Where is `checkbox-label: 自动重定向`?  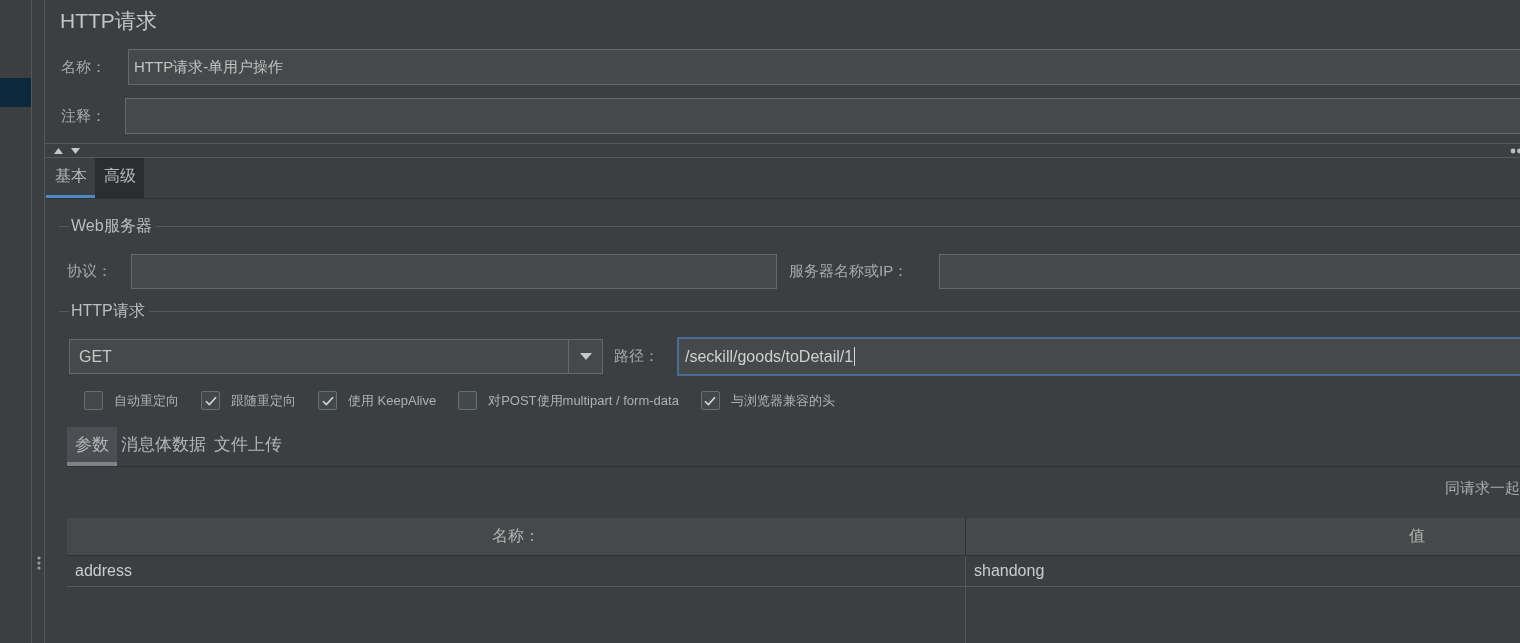 checkbox-label: 自动重定向 is located at coordinates (146, 400).